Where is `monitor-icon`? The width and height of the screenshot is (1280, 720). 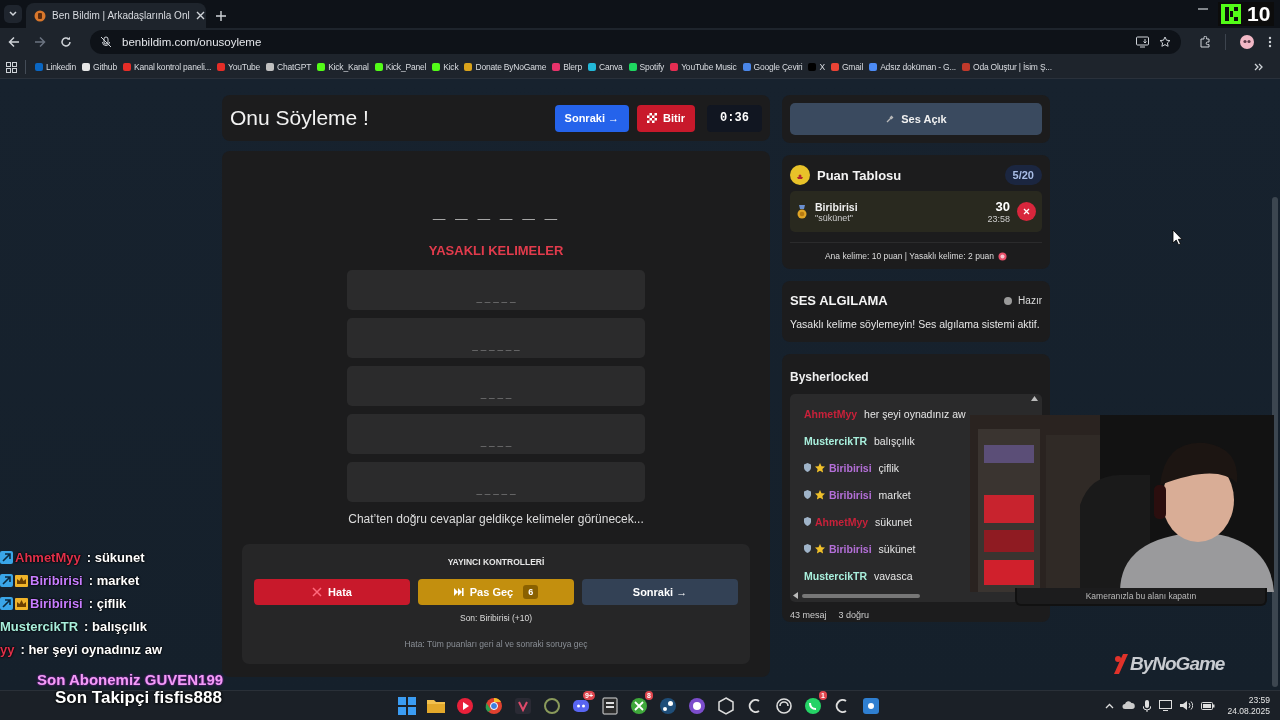
monitor-icon is located at coordinates (1166, 705).